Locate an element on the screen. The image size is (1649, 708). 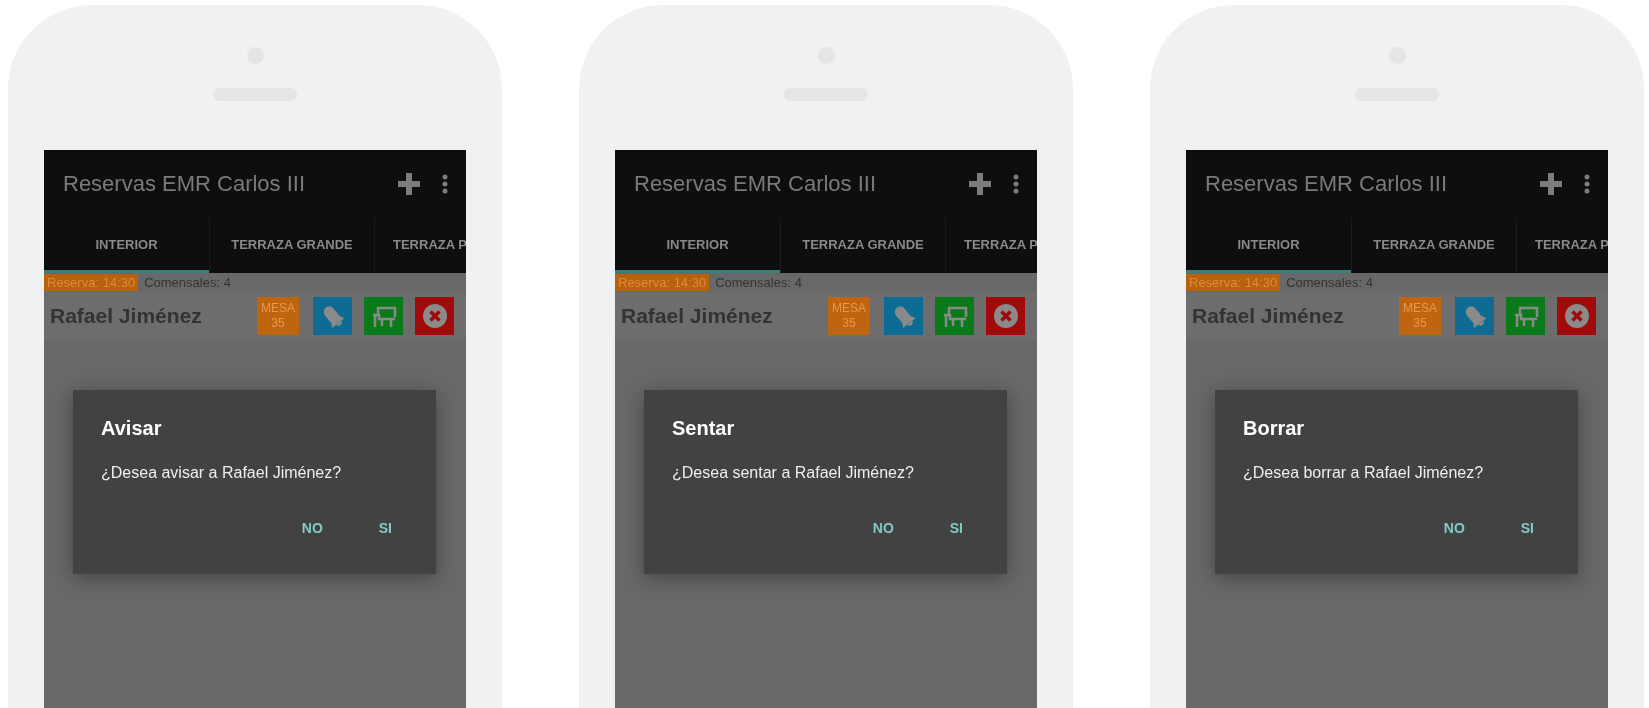
dialog-message: ¿Desea borrar a Rafael Jiménez? is located at coordinates (1363, 473).